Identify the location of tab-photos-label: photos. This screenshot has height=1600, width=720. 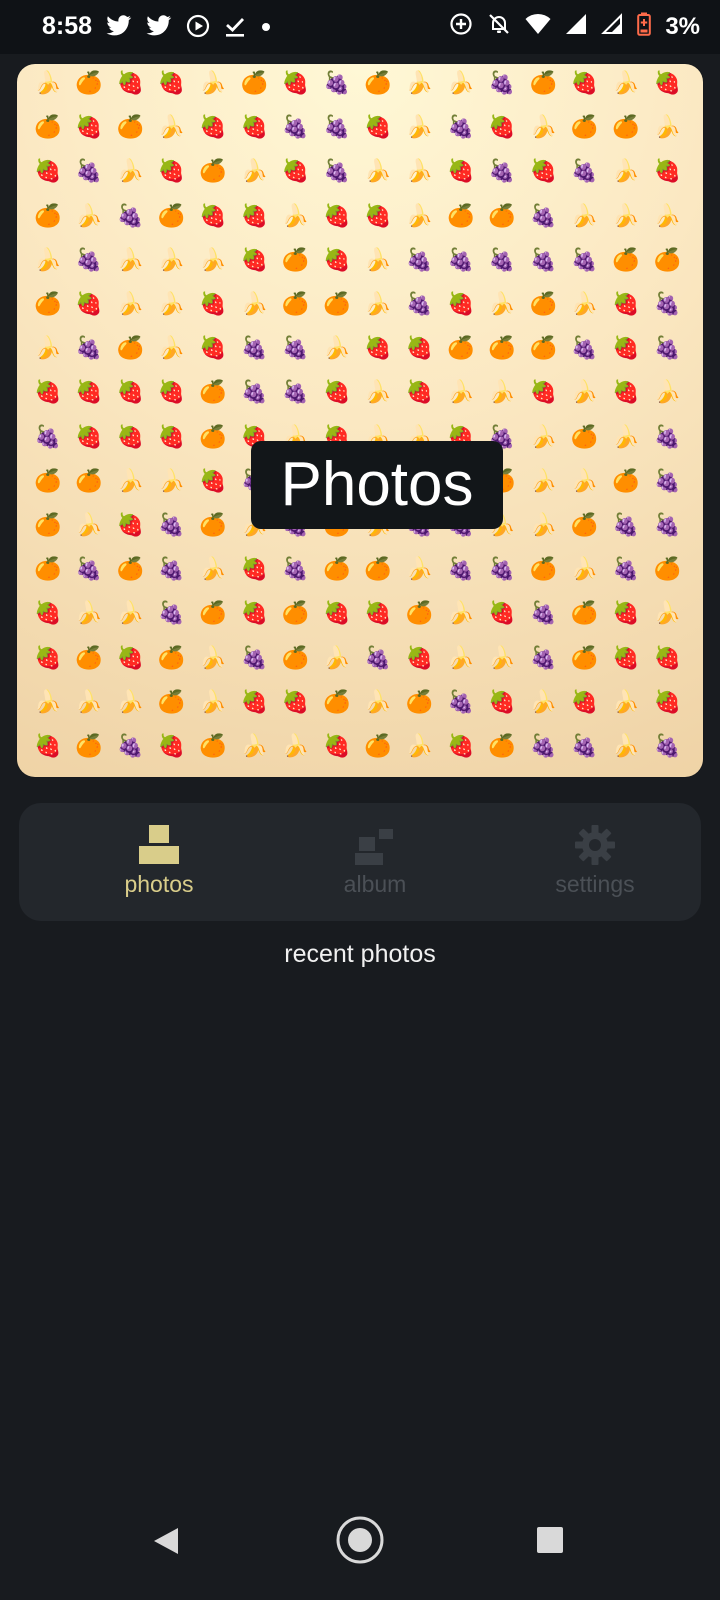
(159, 884).